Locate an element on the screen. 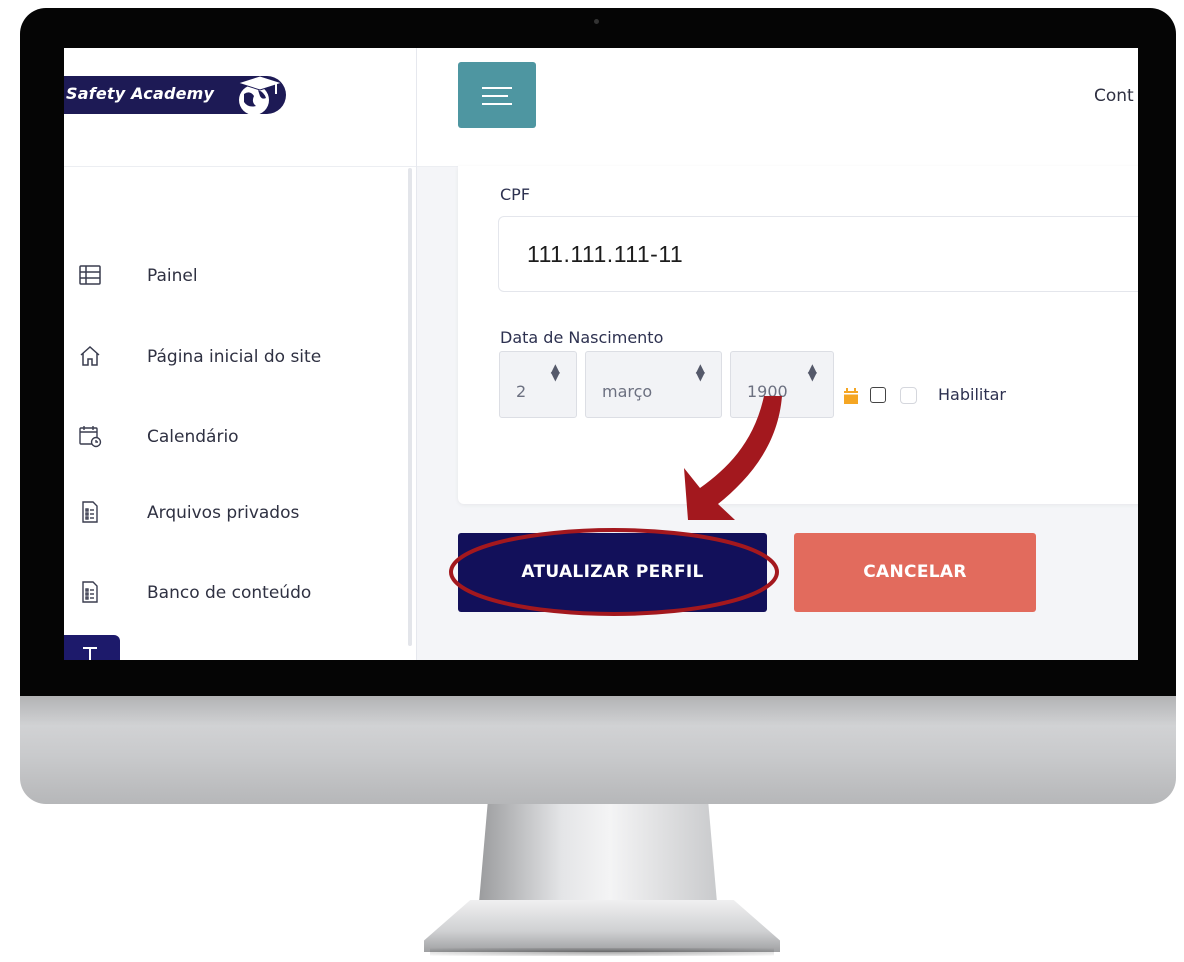 This screenshot has width=1184, height=962. birth-year-select: 1900 ▲ ▼ is located at coordinates (782, 384).